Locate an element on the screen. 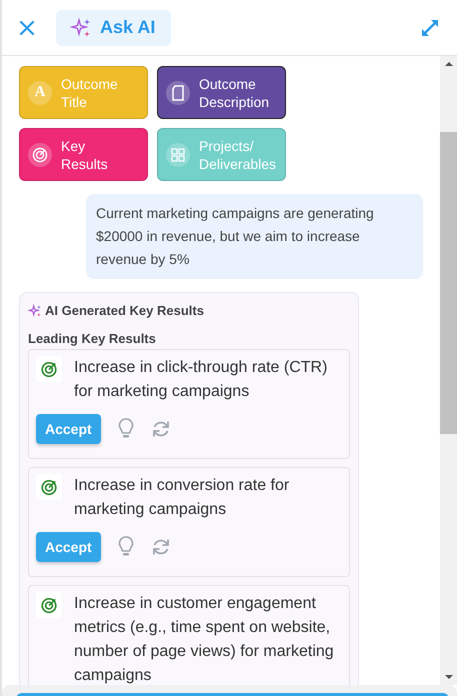 Image resolution: width=457 pixels, height=696 pixels. close-icon is located at coordinates (27, 28).